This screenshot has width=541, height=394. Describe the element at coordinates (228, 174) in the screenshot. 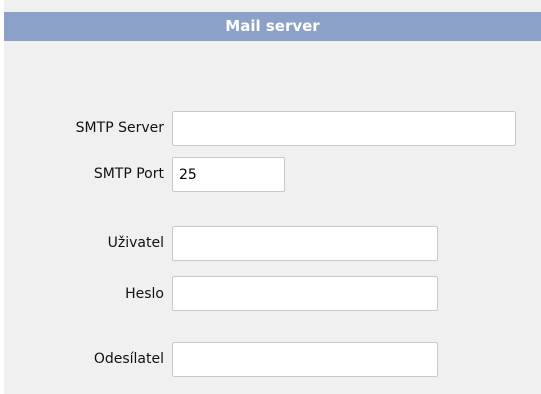

I see `smtp-port-input` at that location.